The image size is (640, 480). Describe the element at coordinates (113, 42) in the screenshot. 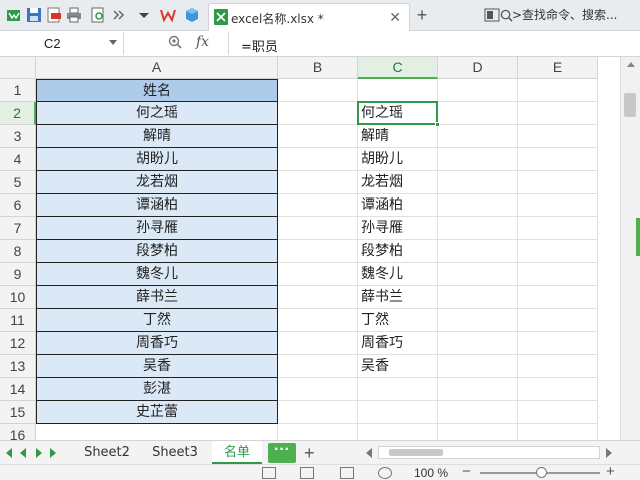

I see `chevron-down-icon` at that location.